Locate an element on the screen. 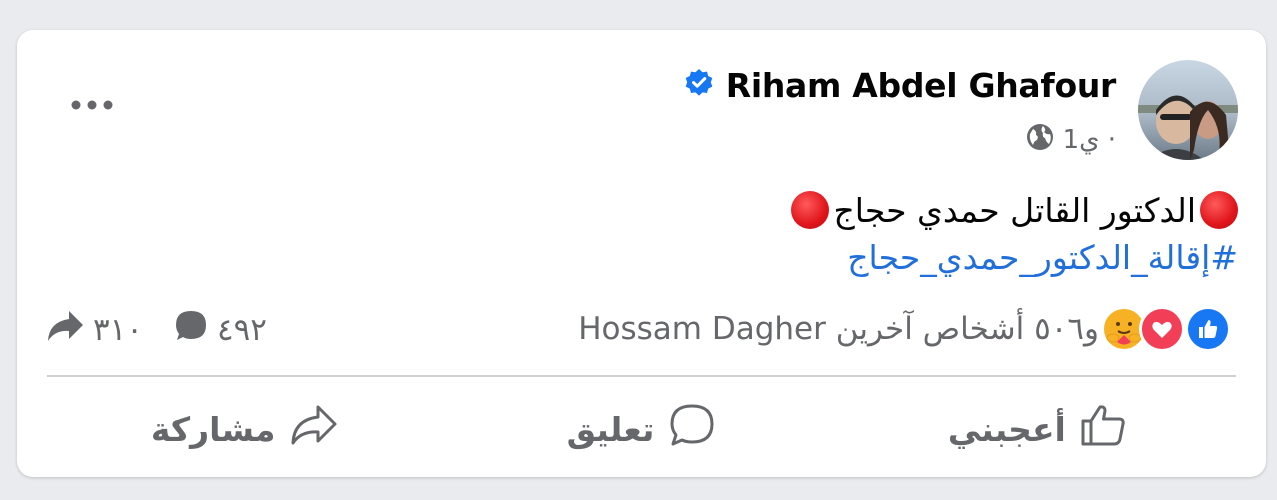 This screenshot has width=1277, height=500. share-count-icon is located at coordinates (65, 330).